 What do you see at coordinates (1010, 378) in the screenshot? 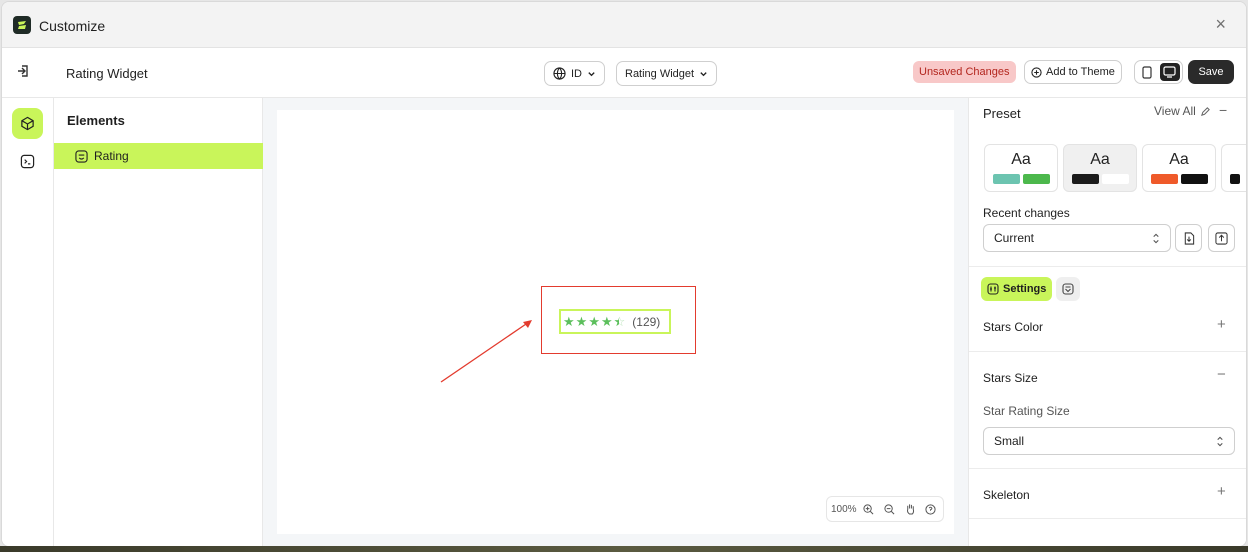
I see `stars-size-section: Stars Size` at bounding box center [1010, 378].